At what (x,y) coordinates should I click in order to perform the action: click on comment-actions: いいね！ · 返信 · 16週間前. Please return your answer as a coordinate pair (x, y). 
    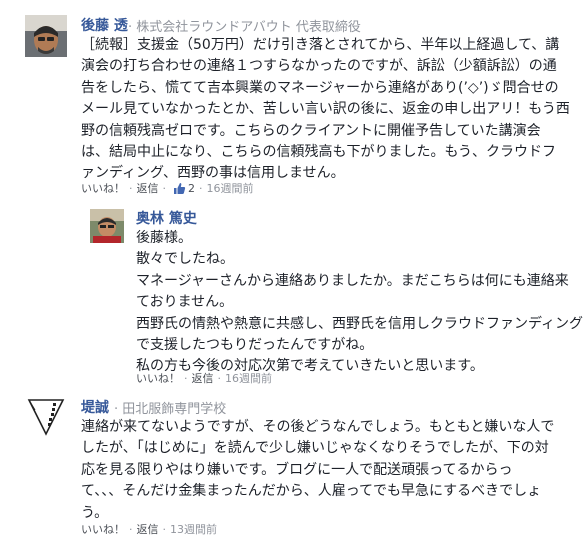
    Looking at the image, I should click on (204, 378).